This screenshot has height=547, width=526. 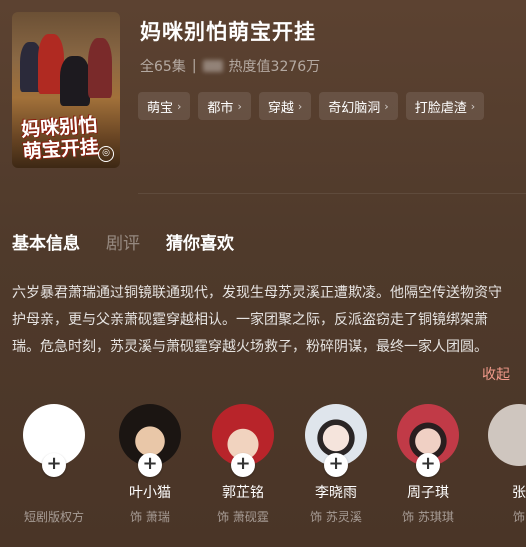 What do you see at coordinates (428, 517) in the screenshot?
I see `cast-role: 饰 苏琪琪` at bounding box center [428, 517].